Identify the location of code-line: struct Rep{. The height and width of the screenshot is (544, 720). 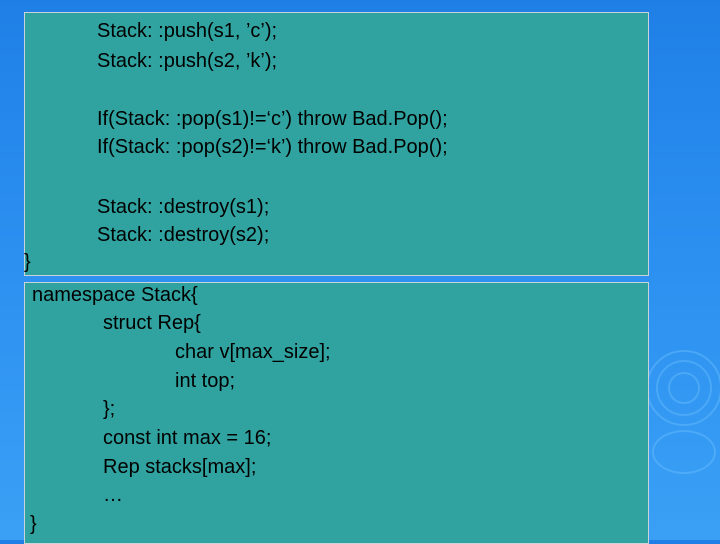
(152, 323).